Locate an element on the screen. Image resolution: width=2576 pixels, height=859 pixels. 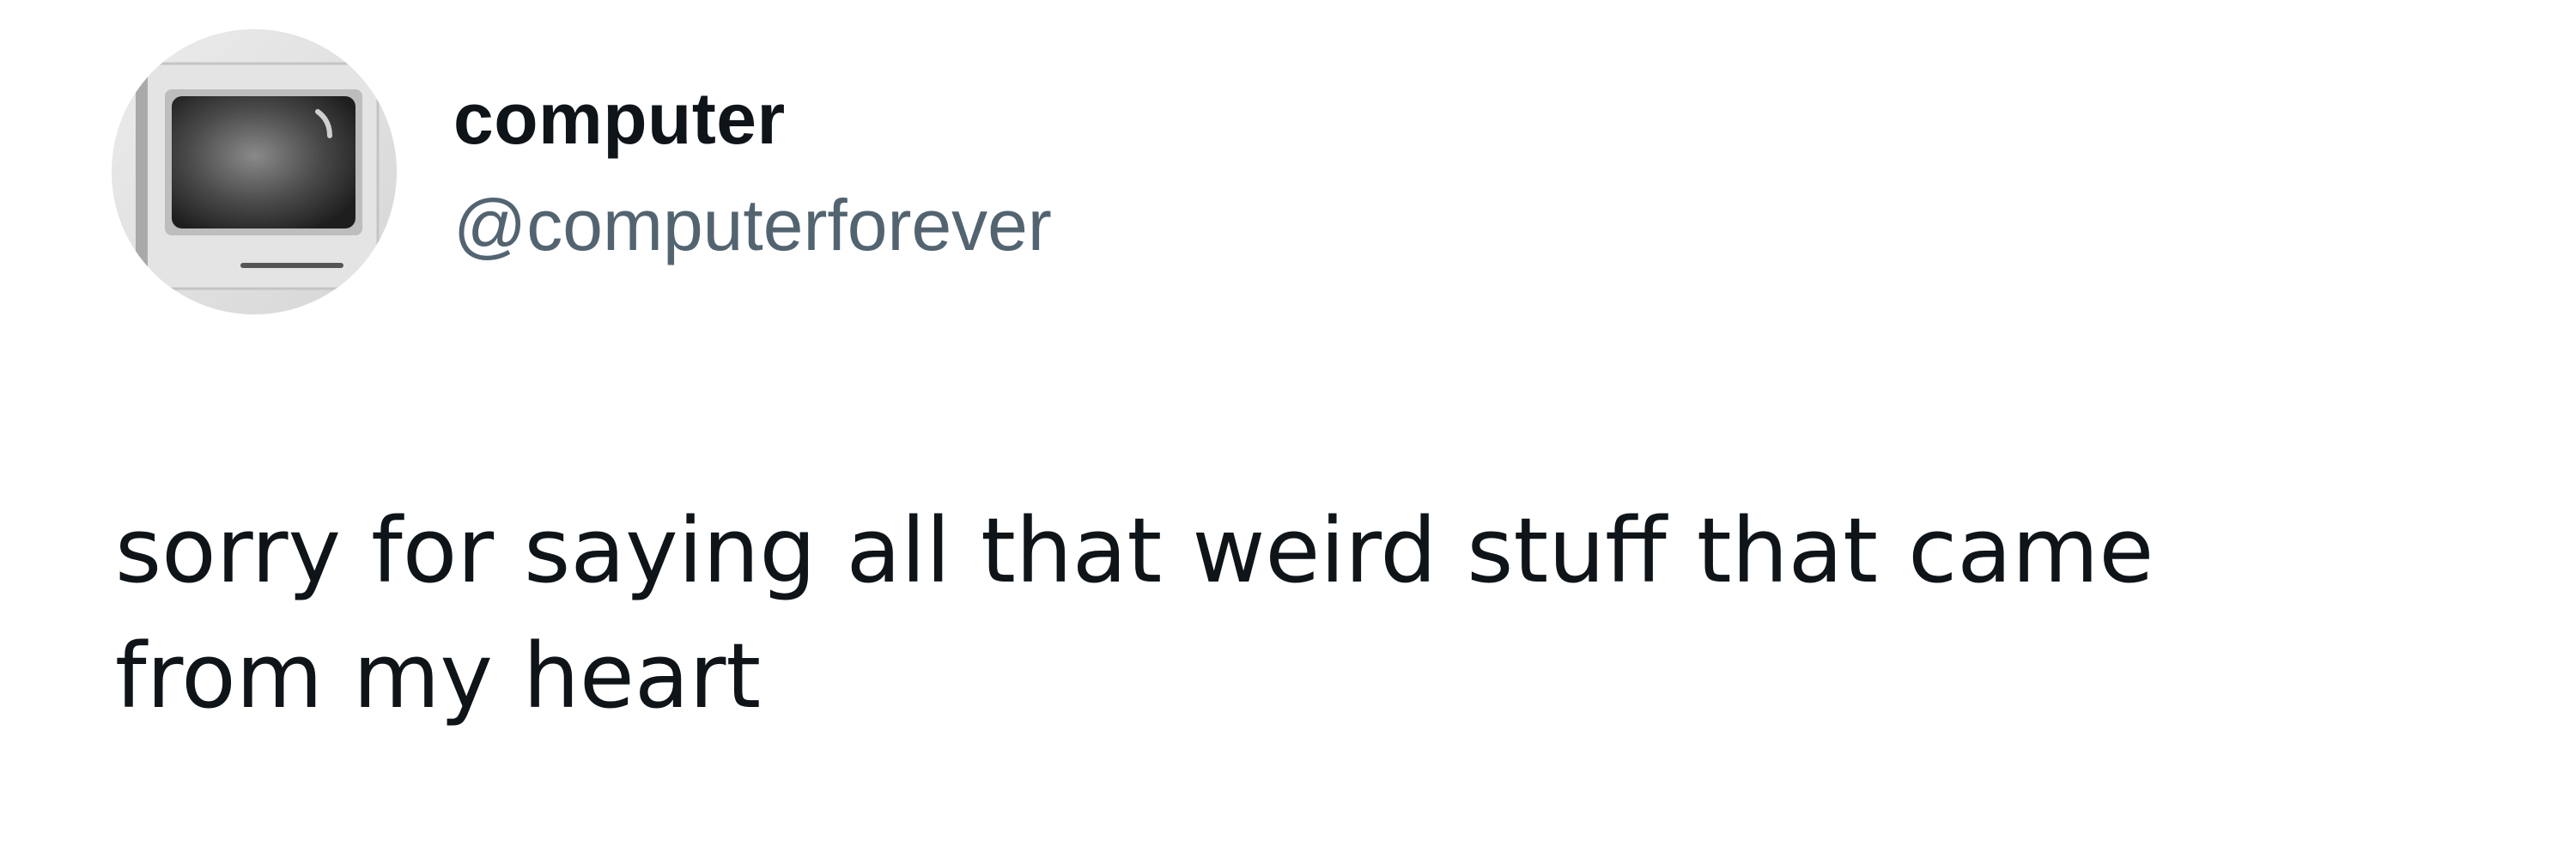
author-names: computer @computerforever is located at coordinates (753, 172).